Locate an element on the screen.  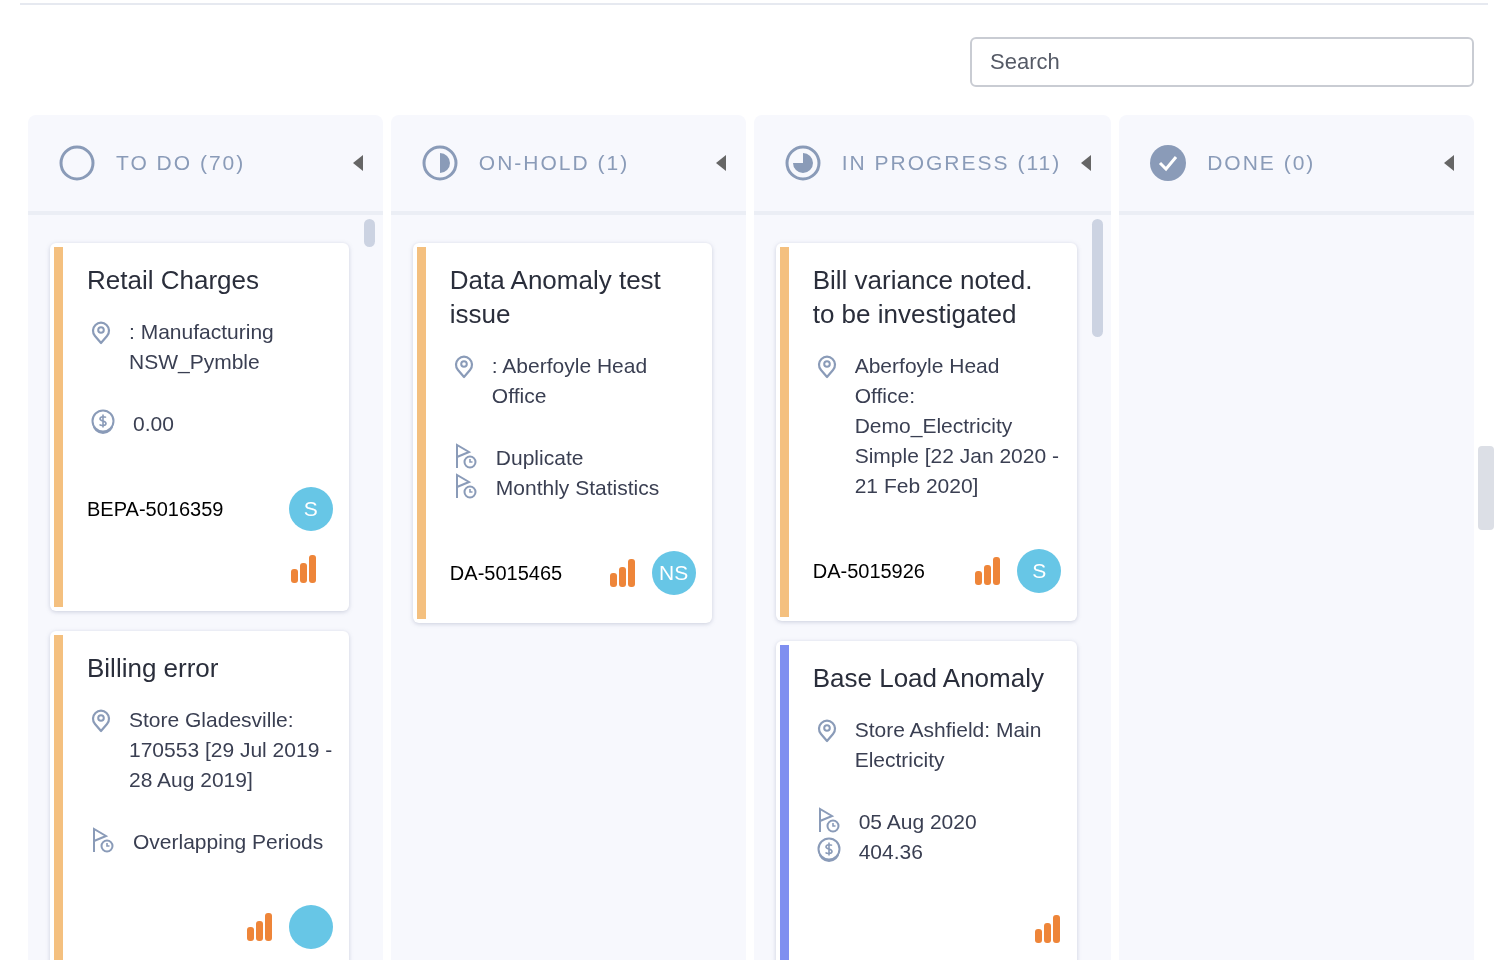
empty-circle-icon is located at coordinates (77, 163).